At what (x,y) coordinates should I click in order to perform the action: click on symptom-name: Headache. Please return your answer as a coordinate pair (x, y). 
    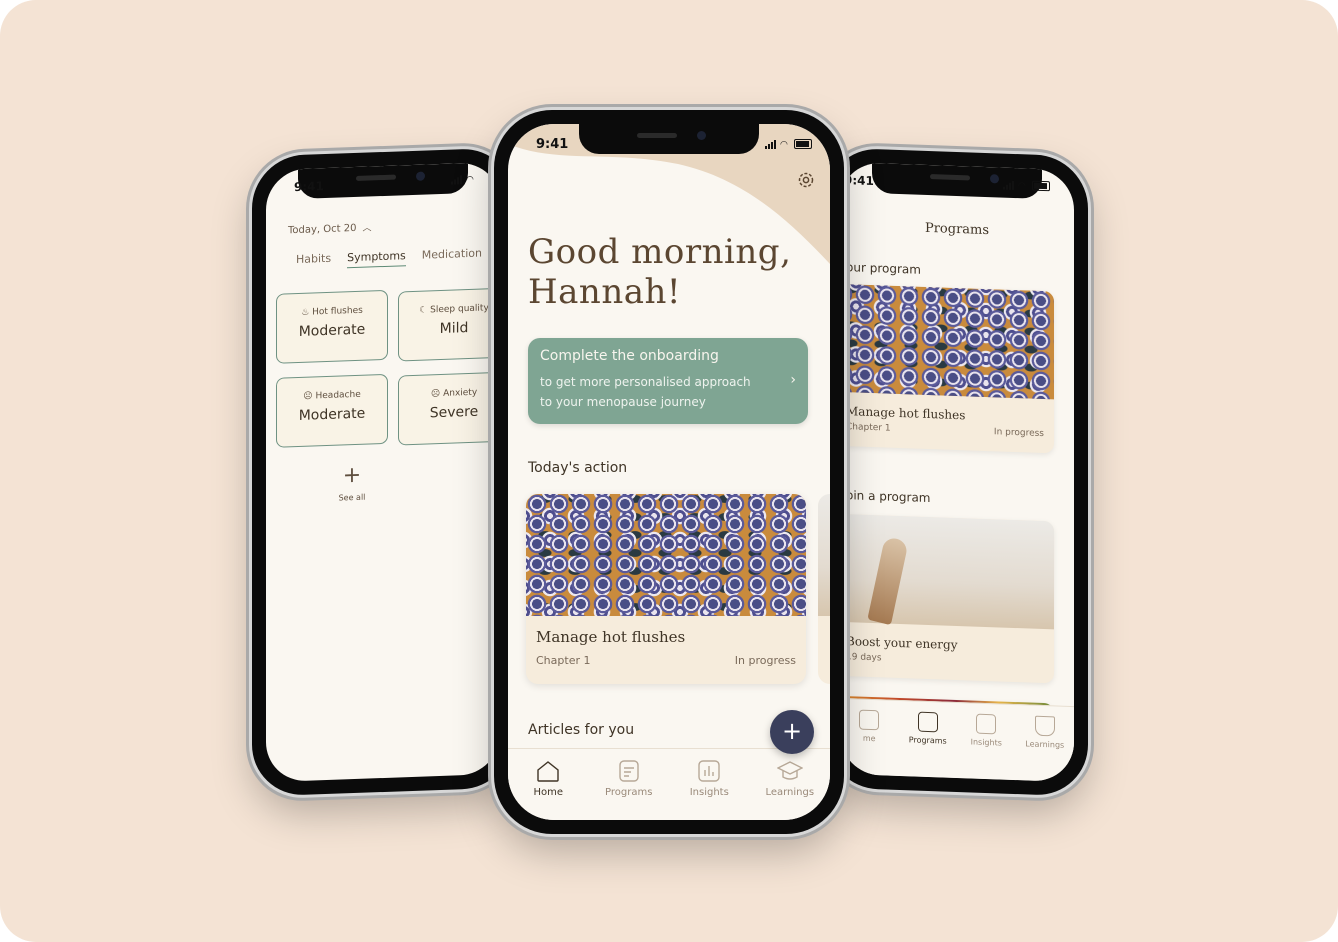
    Looking at the image, I should click on (338, 395).